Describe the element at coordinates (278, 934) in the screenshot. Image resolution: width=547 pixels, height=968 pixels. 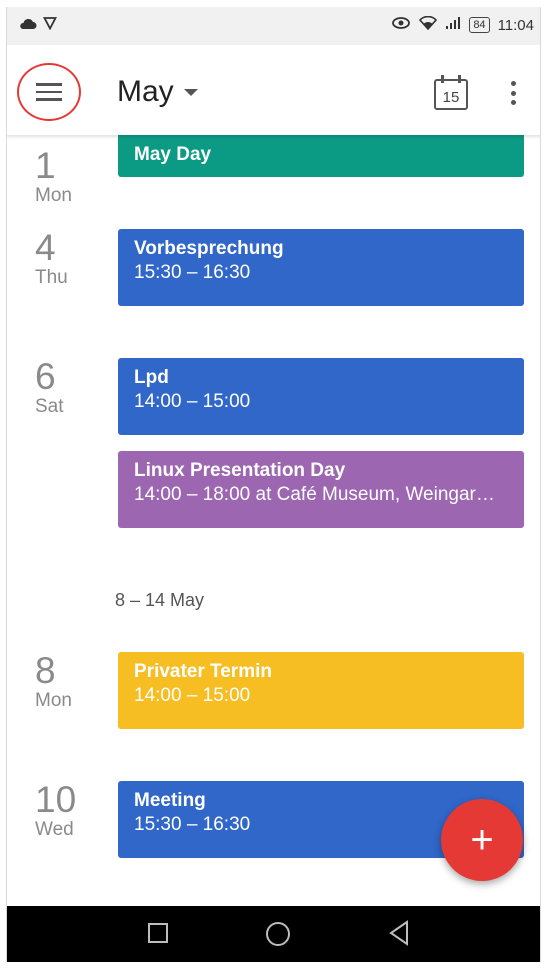
I see `home-circle-icon` at that location.